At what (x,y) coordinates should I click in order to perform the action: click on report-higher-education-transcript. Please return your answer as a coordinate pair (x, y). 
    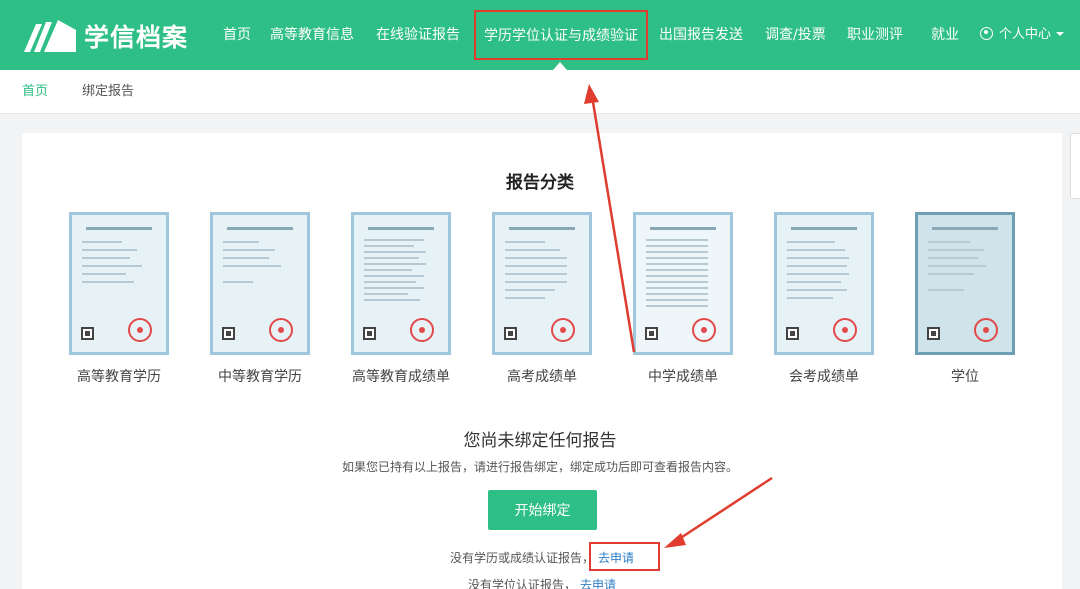
    Looking at the image, I should click on (401, 283).